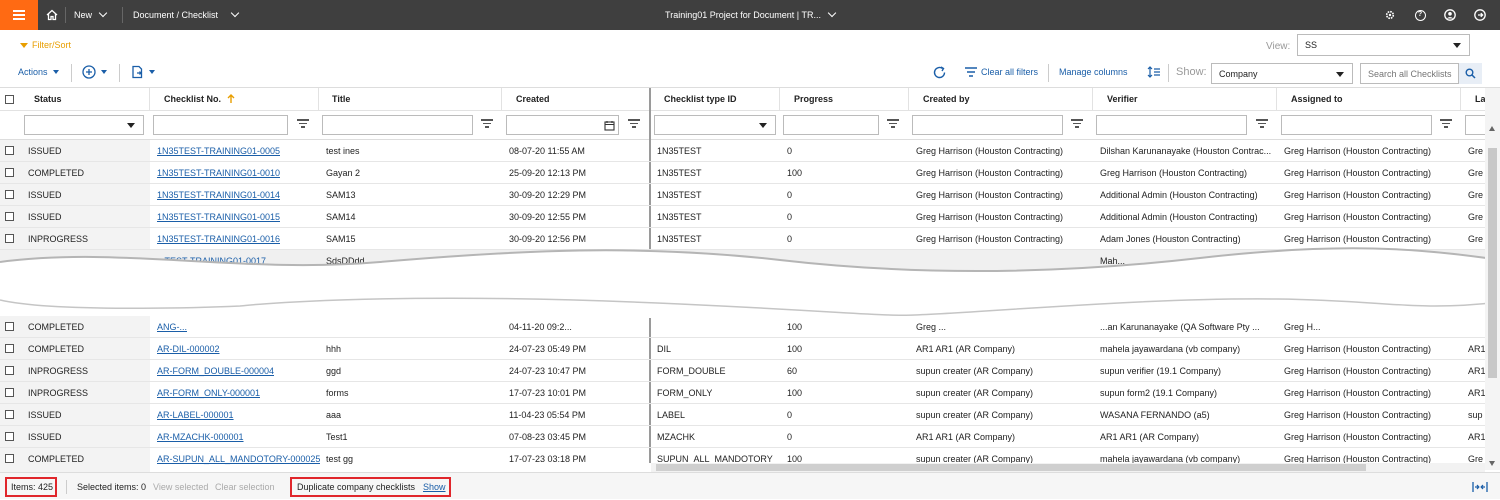 The height and width of the screenshot is (500, 1500). I want to click on search-icon, so click(1470, 73).